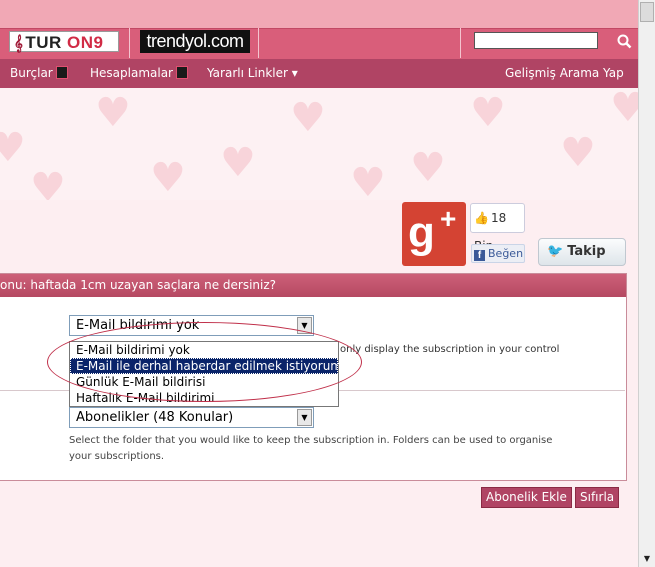 The height and width of the screenshot is (567, 655). I want to click on caret-down-icon: ▾, so click(294, 73).